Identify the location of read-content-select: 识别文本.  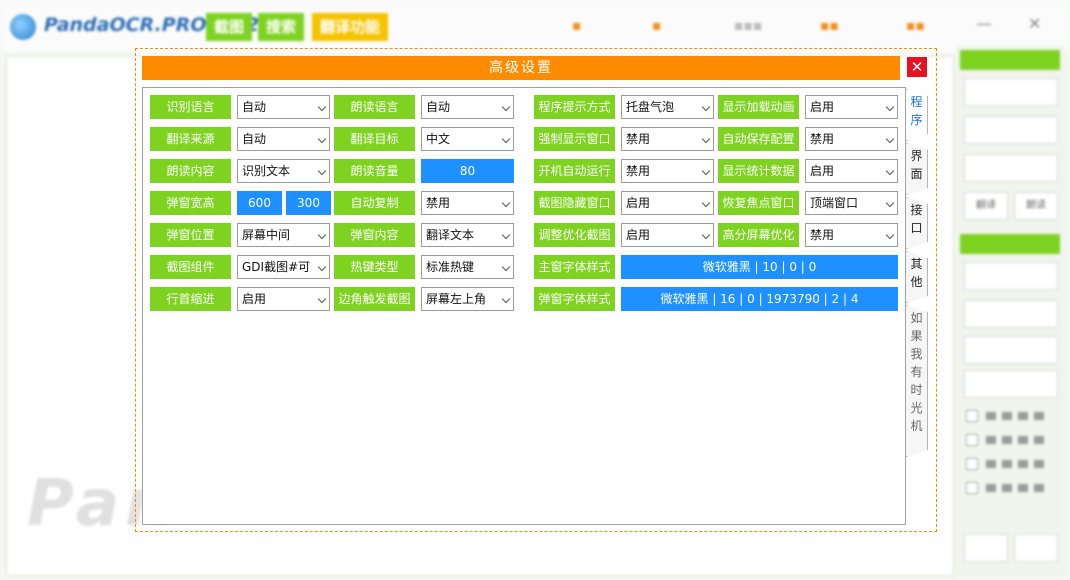
(283, 171).